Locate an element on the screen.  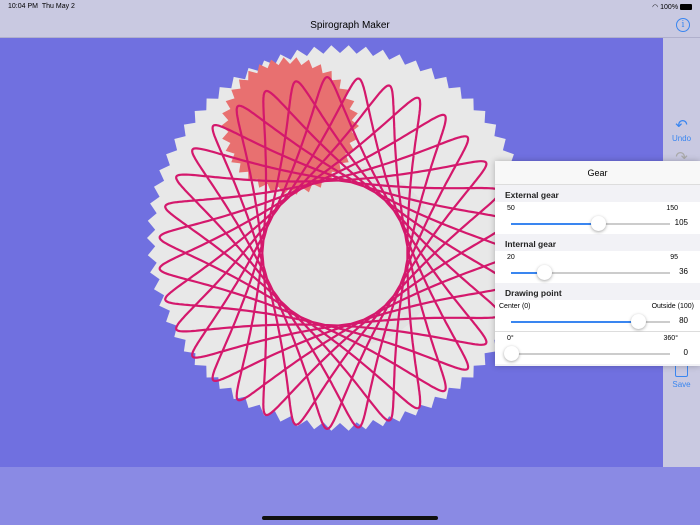
page-title: Spirograph Maker is located at coordinates (350, 25).